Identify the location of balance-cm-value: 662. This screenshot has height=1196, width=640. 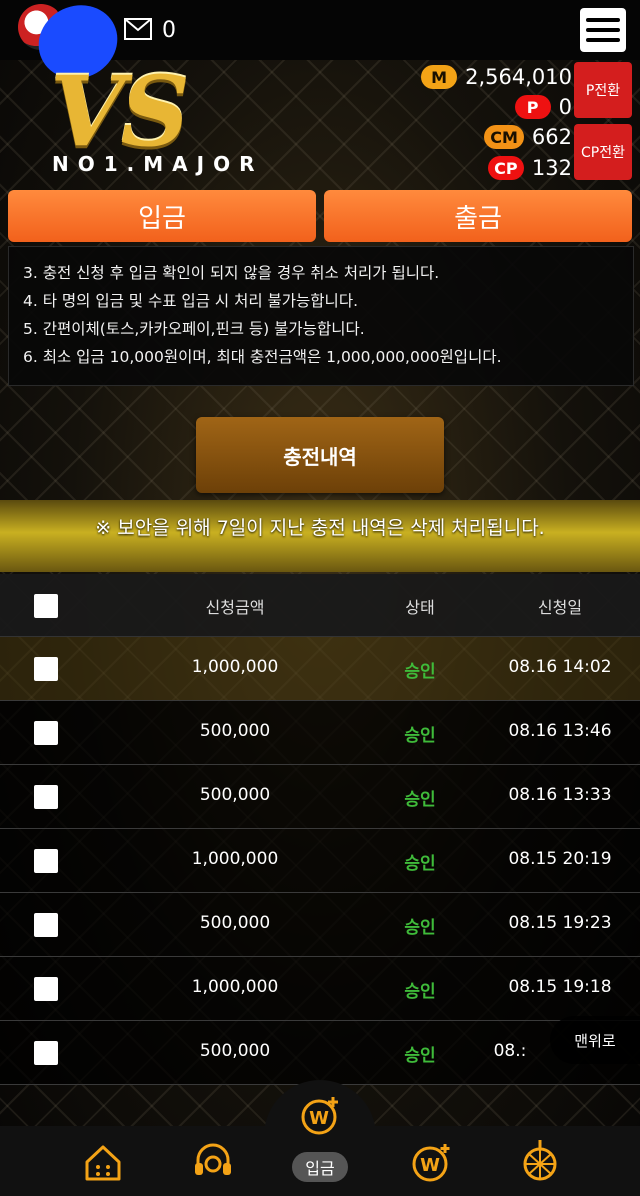
(551, 137).